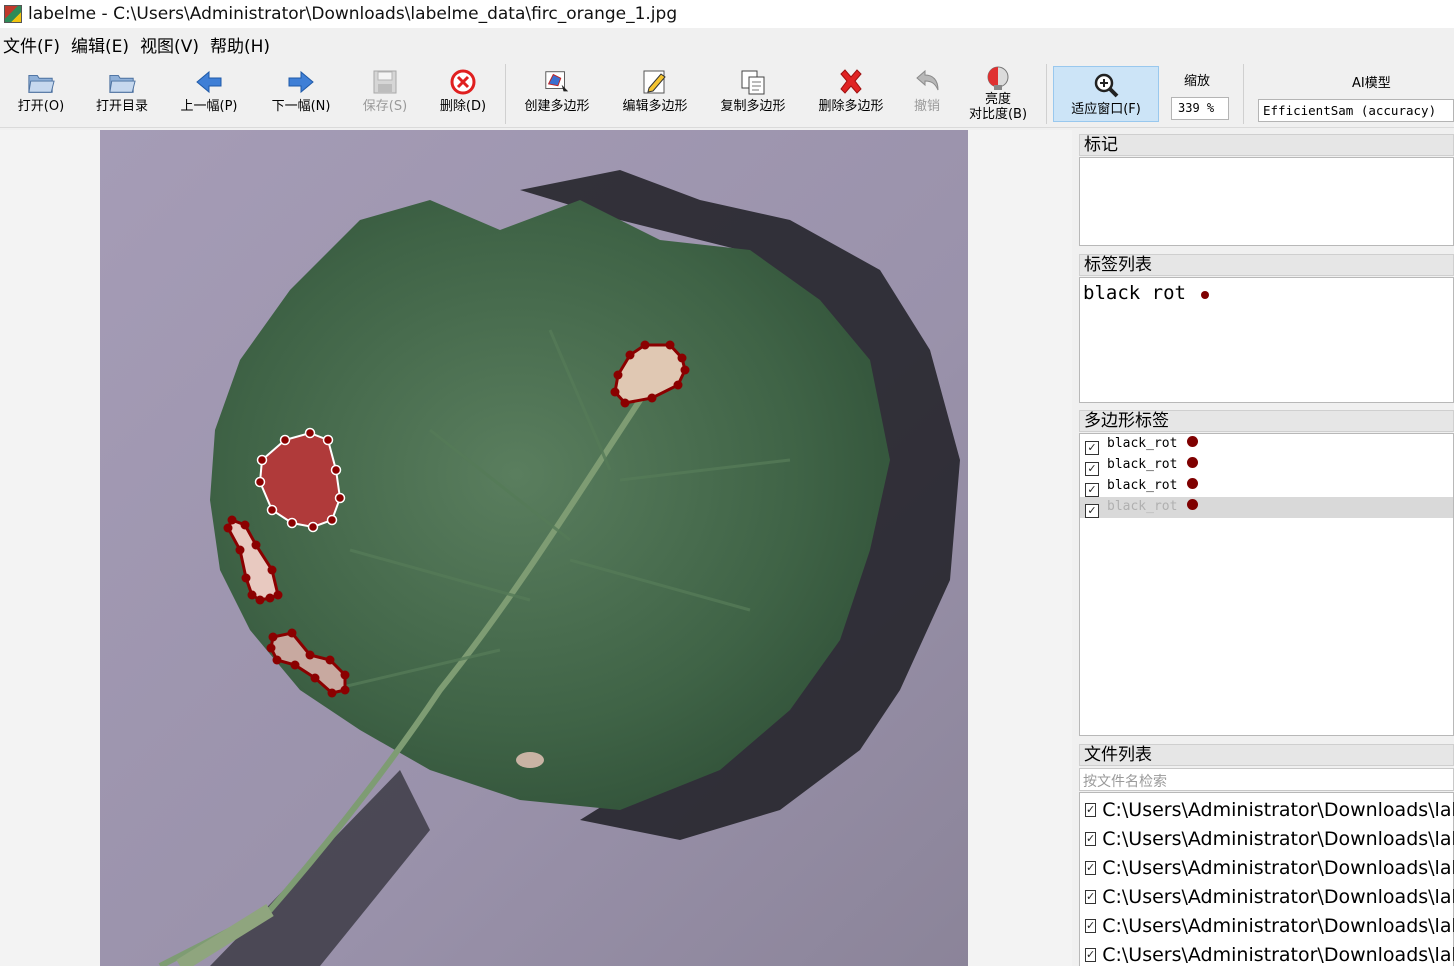 The width and height of the screenshot is (1454, 966). What do you see at coordinates (1266, 779) in the screenshot?
I see `file-search-input: 按文件名检索` at bounding box center [1266, 779].